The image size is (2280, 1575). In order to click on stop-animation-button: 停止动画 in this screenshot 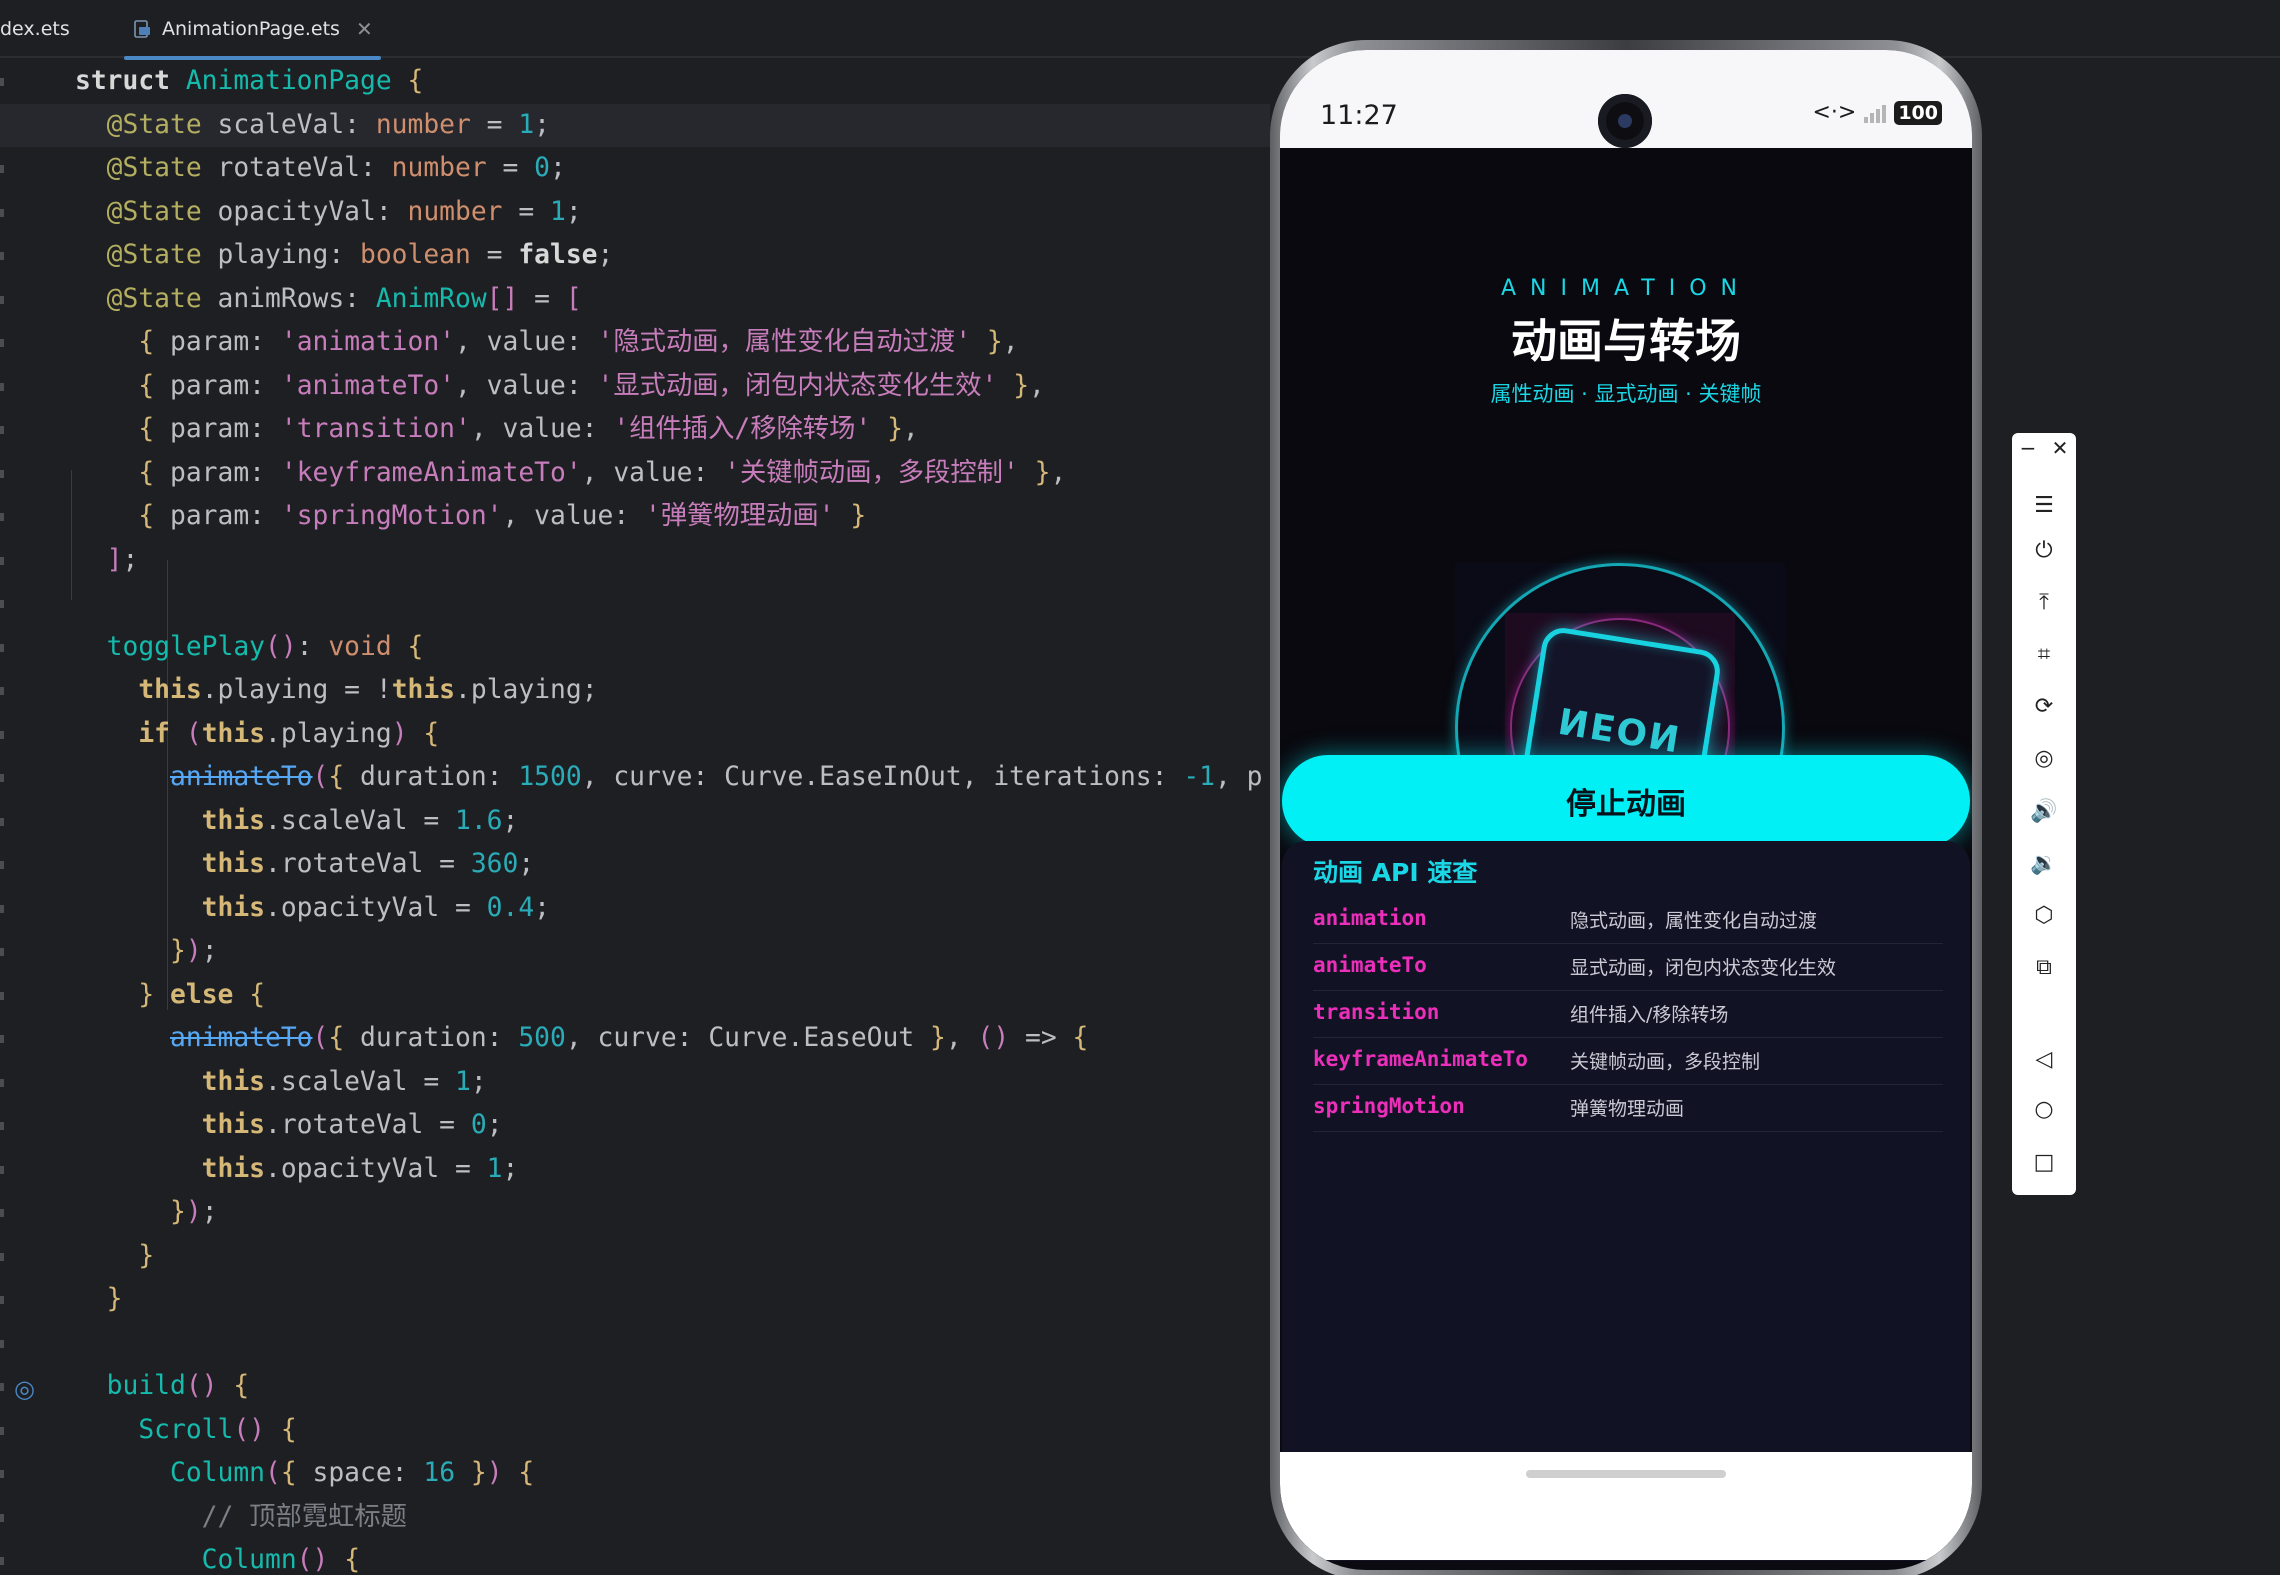, I will do `click(1626, 801)`.